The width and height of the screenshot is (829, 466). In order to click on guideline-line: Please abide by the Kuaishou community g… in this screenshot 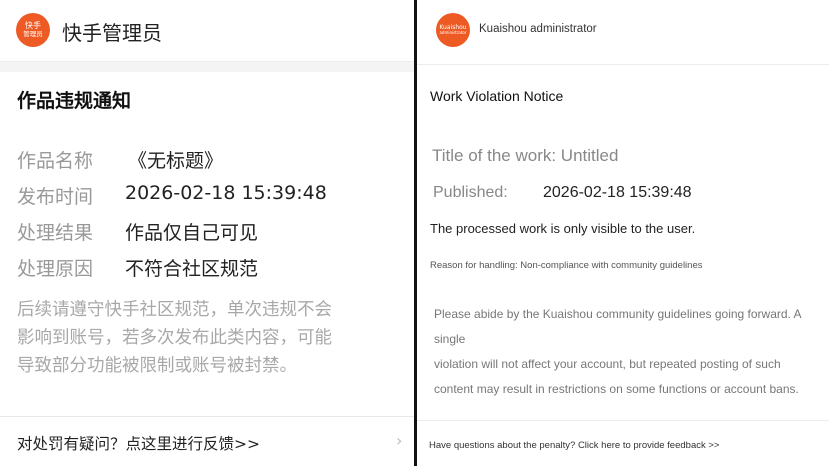, I will do `click(617, 326)`.